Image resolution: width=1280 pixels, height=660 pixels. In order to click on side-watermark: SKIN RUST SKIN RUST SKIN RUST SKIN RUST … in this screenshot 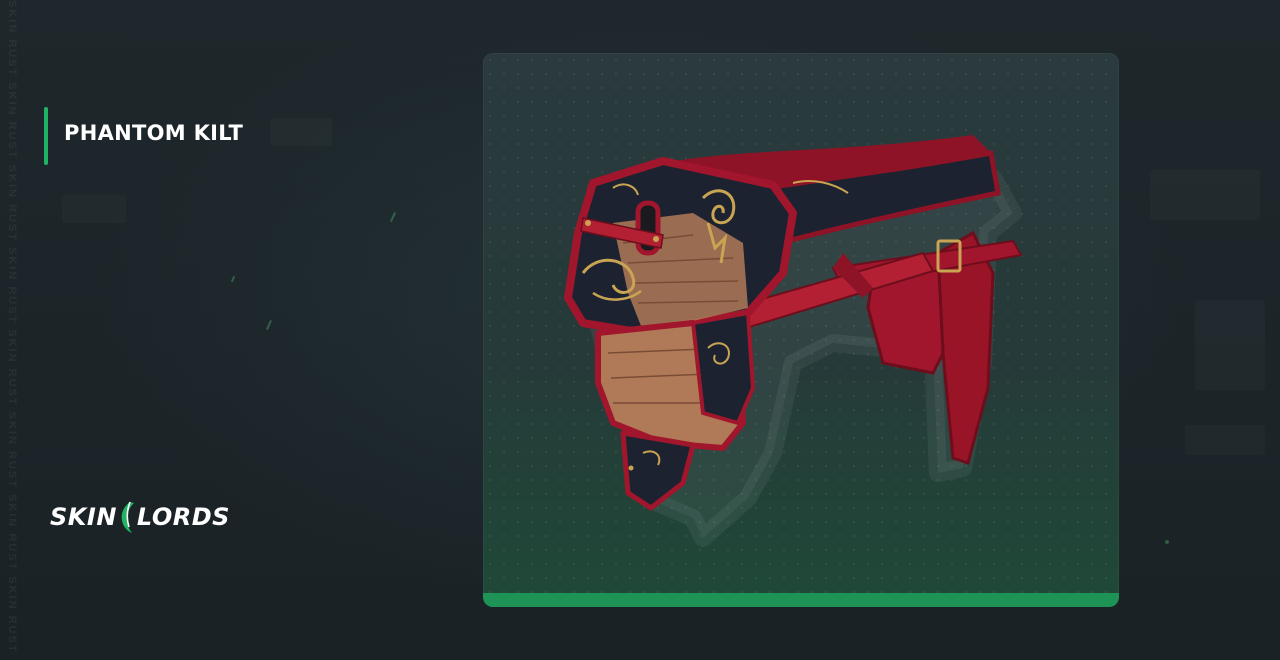, I will do `click(12, 327)`.